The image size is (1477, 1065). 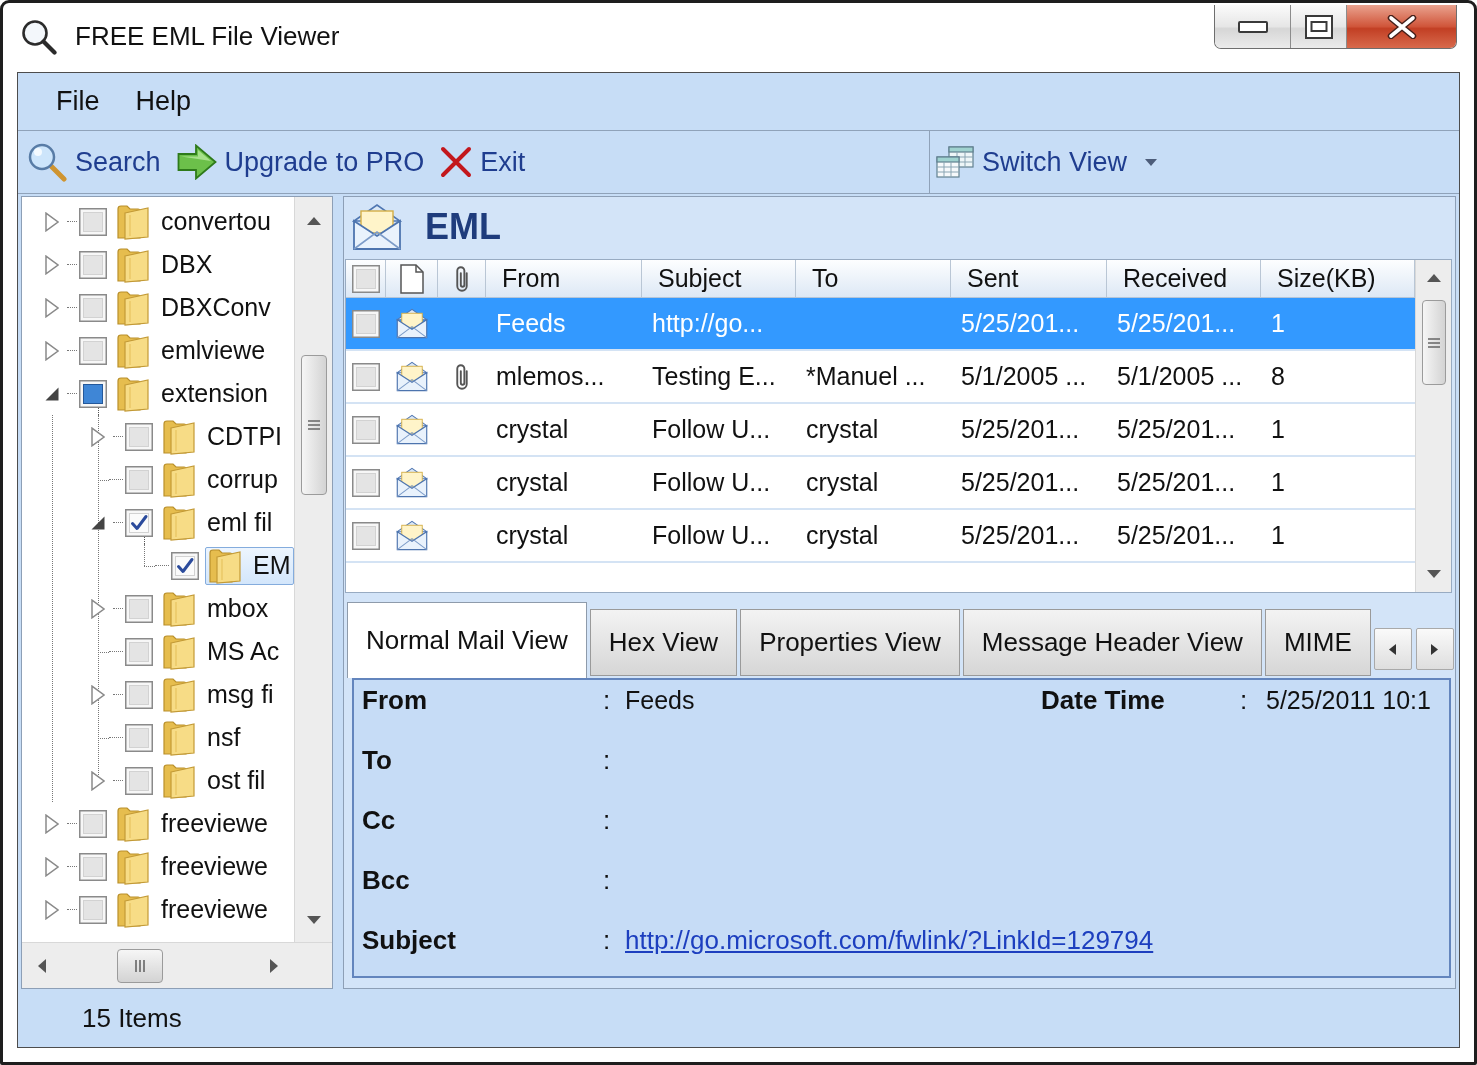 What do you see at coordinates (163, 101) in the screenshot?
I see `menu-item: Help` at bounding box center [163, 101].